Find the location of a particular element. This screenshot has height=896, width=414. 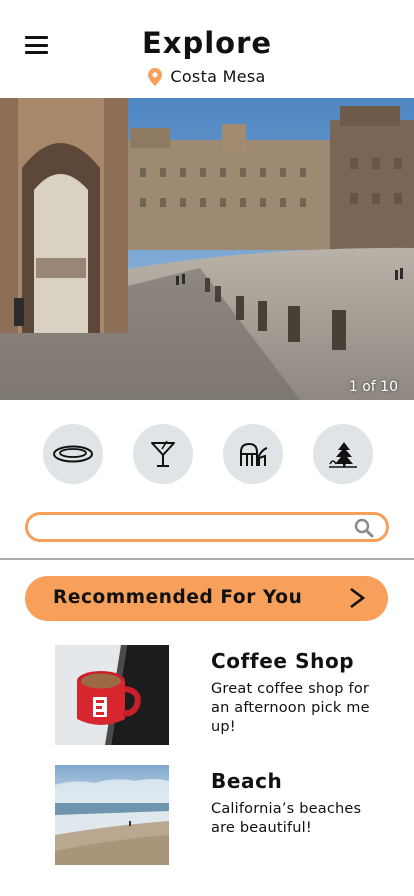

recommended-for-you-button: Recommended For You is located at coordinates (206, 598).